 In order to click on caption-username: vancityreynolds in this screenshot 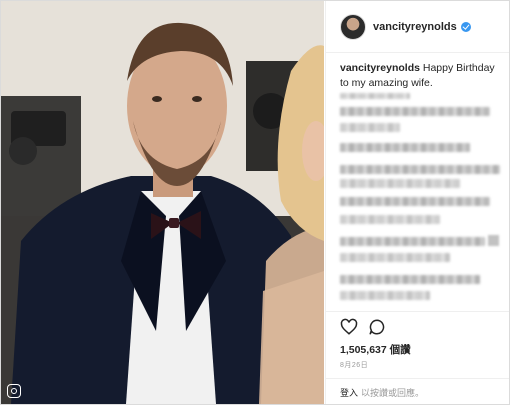, I will do `click(380, 68)`.